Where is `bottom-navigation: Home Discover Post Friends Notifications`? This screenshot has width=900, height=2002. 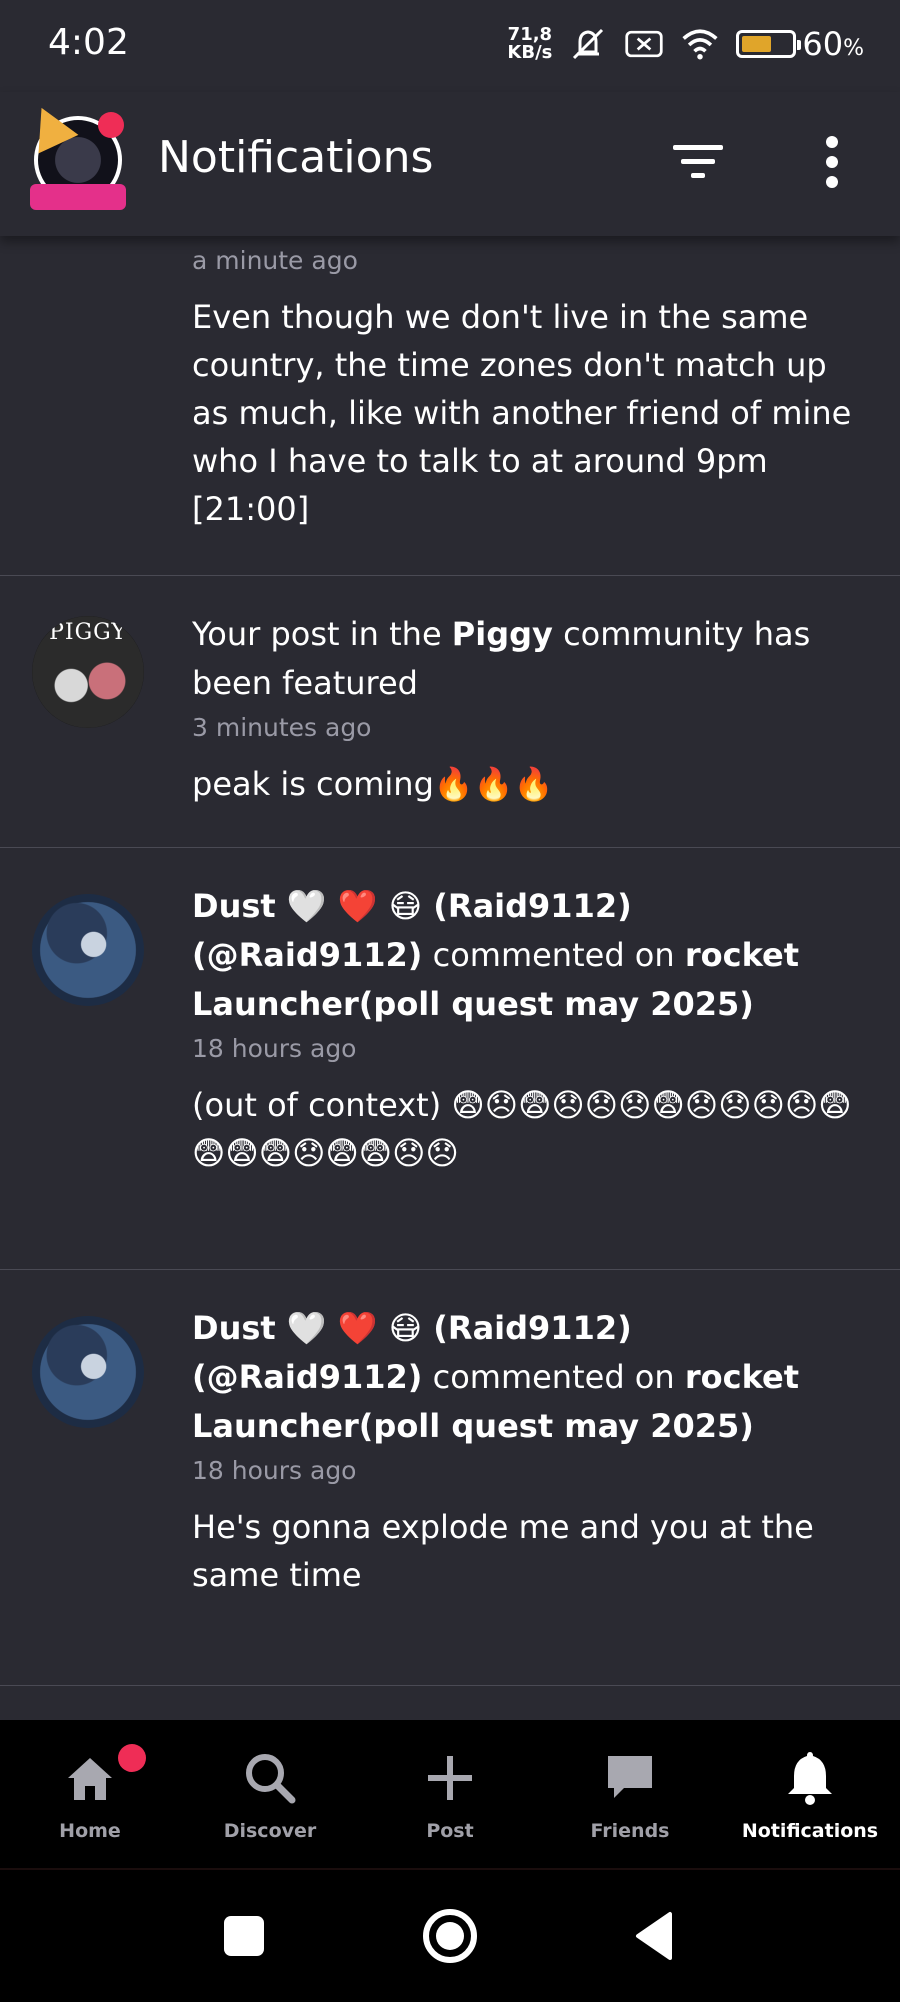
bottom-navigation: Home Discover Post Friends Notifications is located at coordinates (450, 1794).